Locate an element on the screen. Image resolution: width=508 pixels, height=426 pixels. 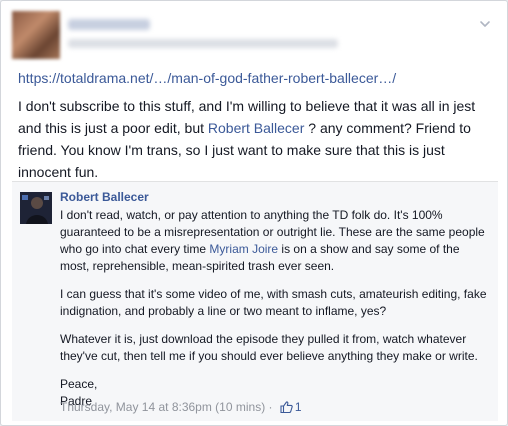
like-count-button: 1 is located at coordinates (291, 407).